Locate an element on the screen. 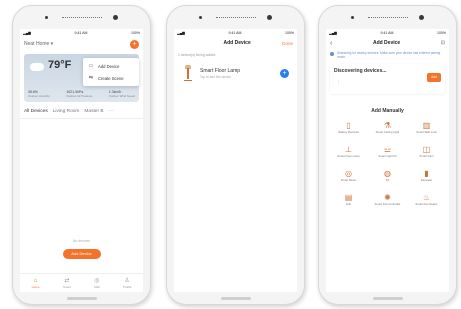 The height and width of the screenshot is (309, 461). loading-spinner-icon: ⋮ is located at coordinates (338, 83).